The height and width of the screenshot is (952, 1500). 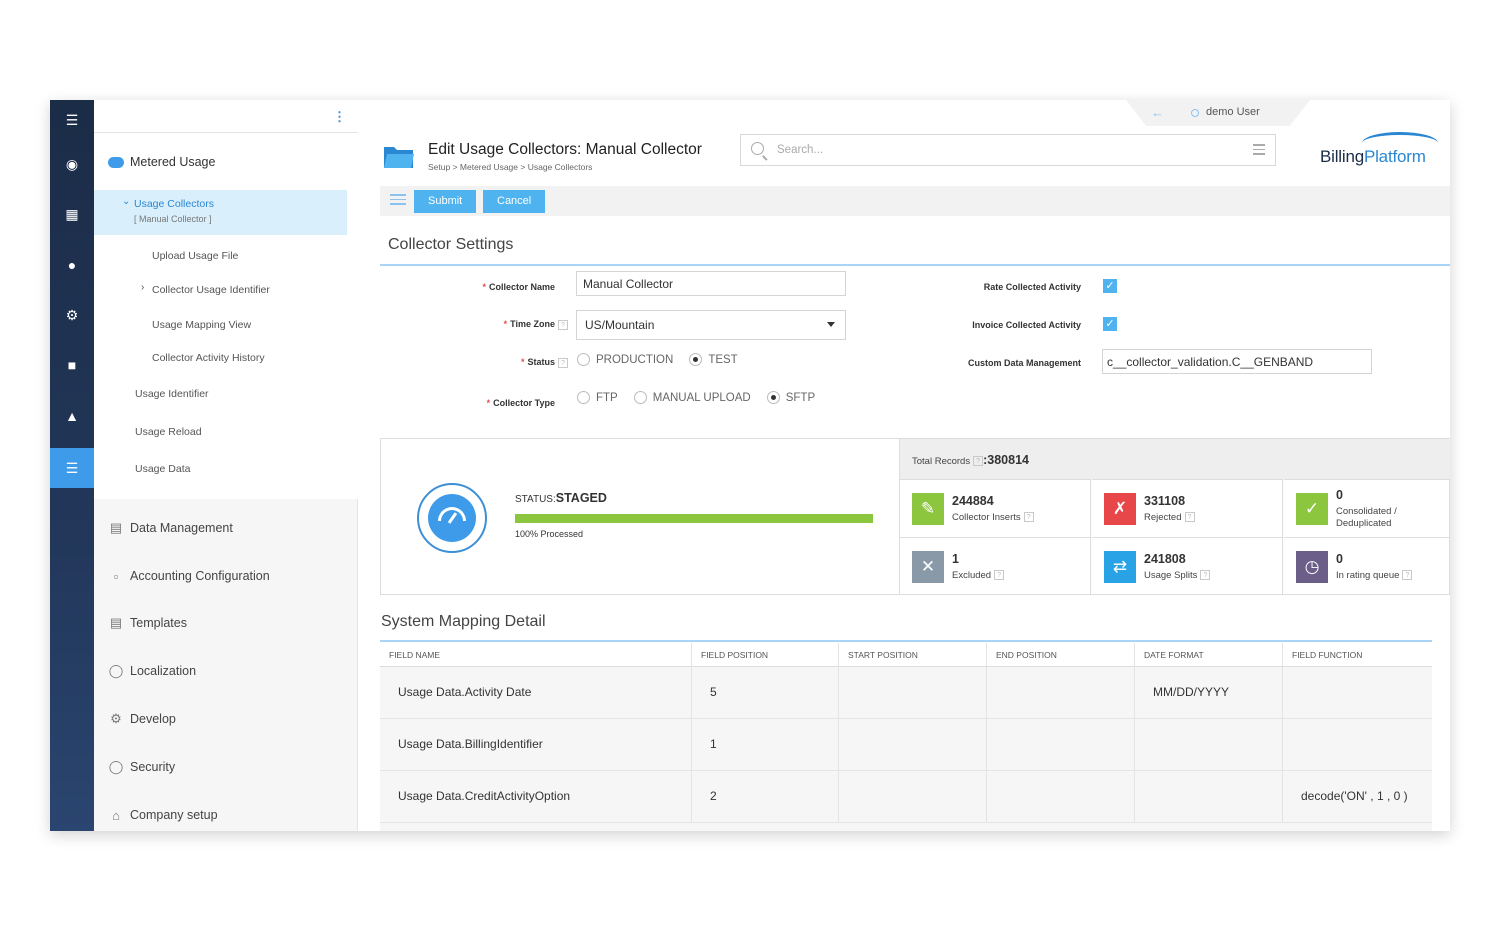 I want to click on sidebar-item-usage-collectors: ⌄ Usage Collectors [ Manual Collector ], so click(x=220, y=212).